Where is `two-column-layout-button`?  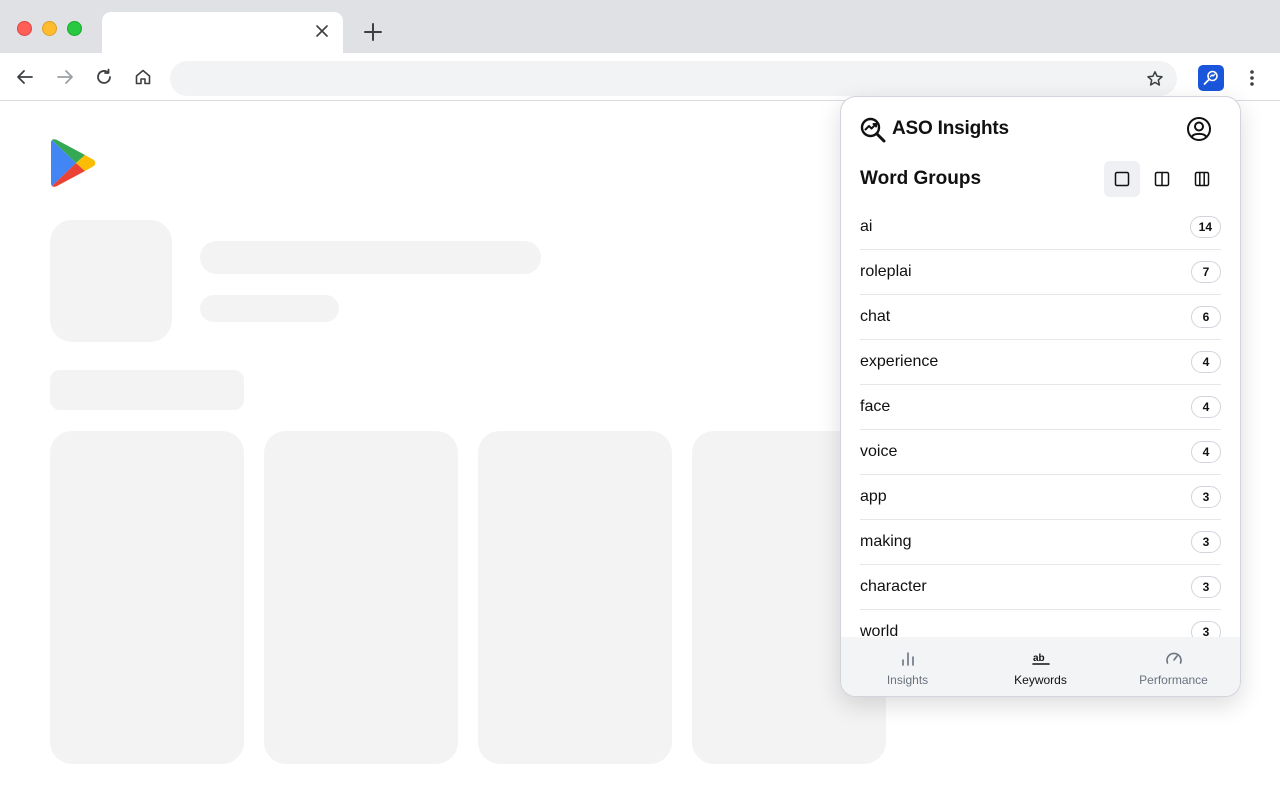
two-column-layout-button is located at coordinates (1162, 179).